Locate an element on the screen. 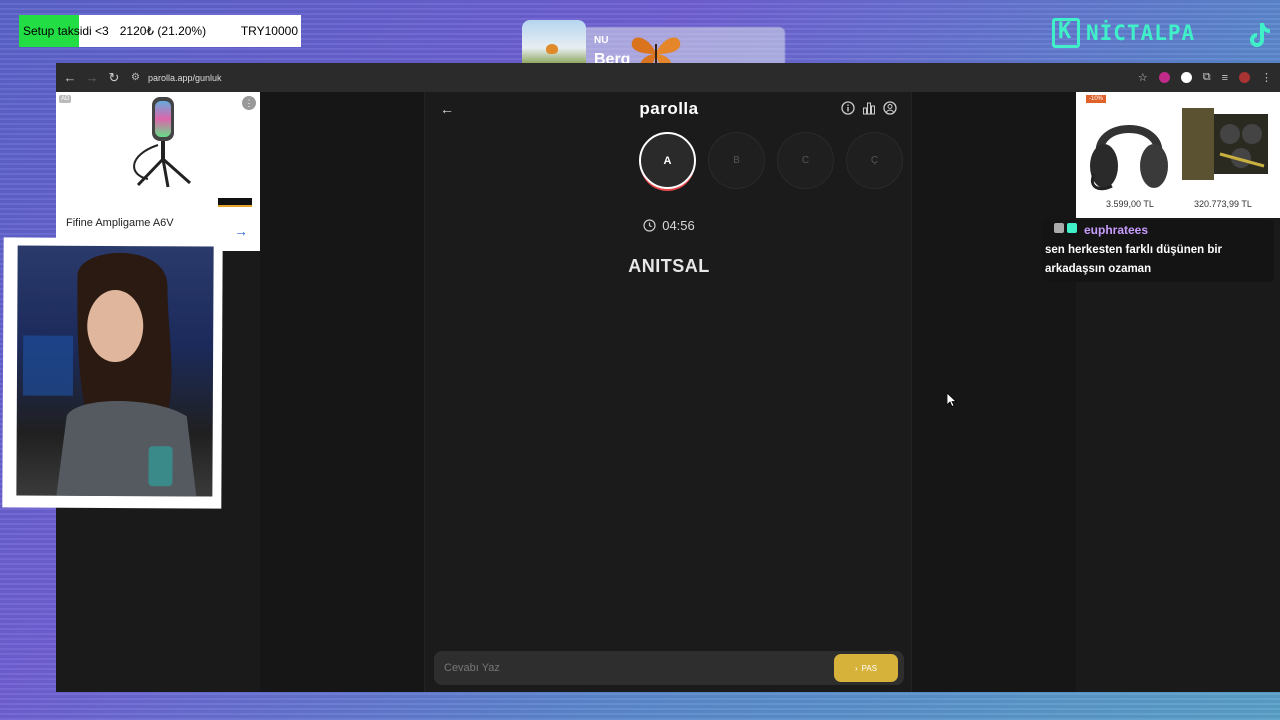  puzzle-icon: ⧉ is located at coordinates (1207, 77).